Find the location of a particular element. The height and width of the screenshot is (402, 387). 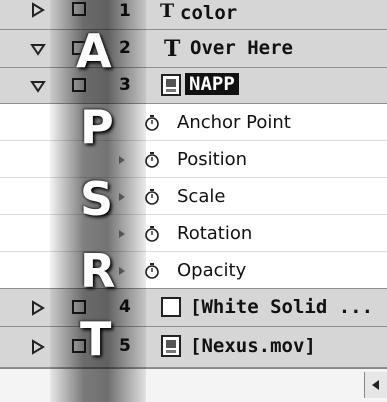

property-name: Anchor Point is located at coordinates (234, 122).